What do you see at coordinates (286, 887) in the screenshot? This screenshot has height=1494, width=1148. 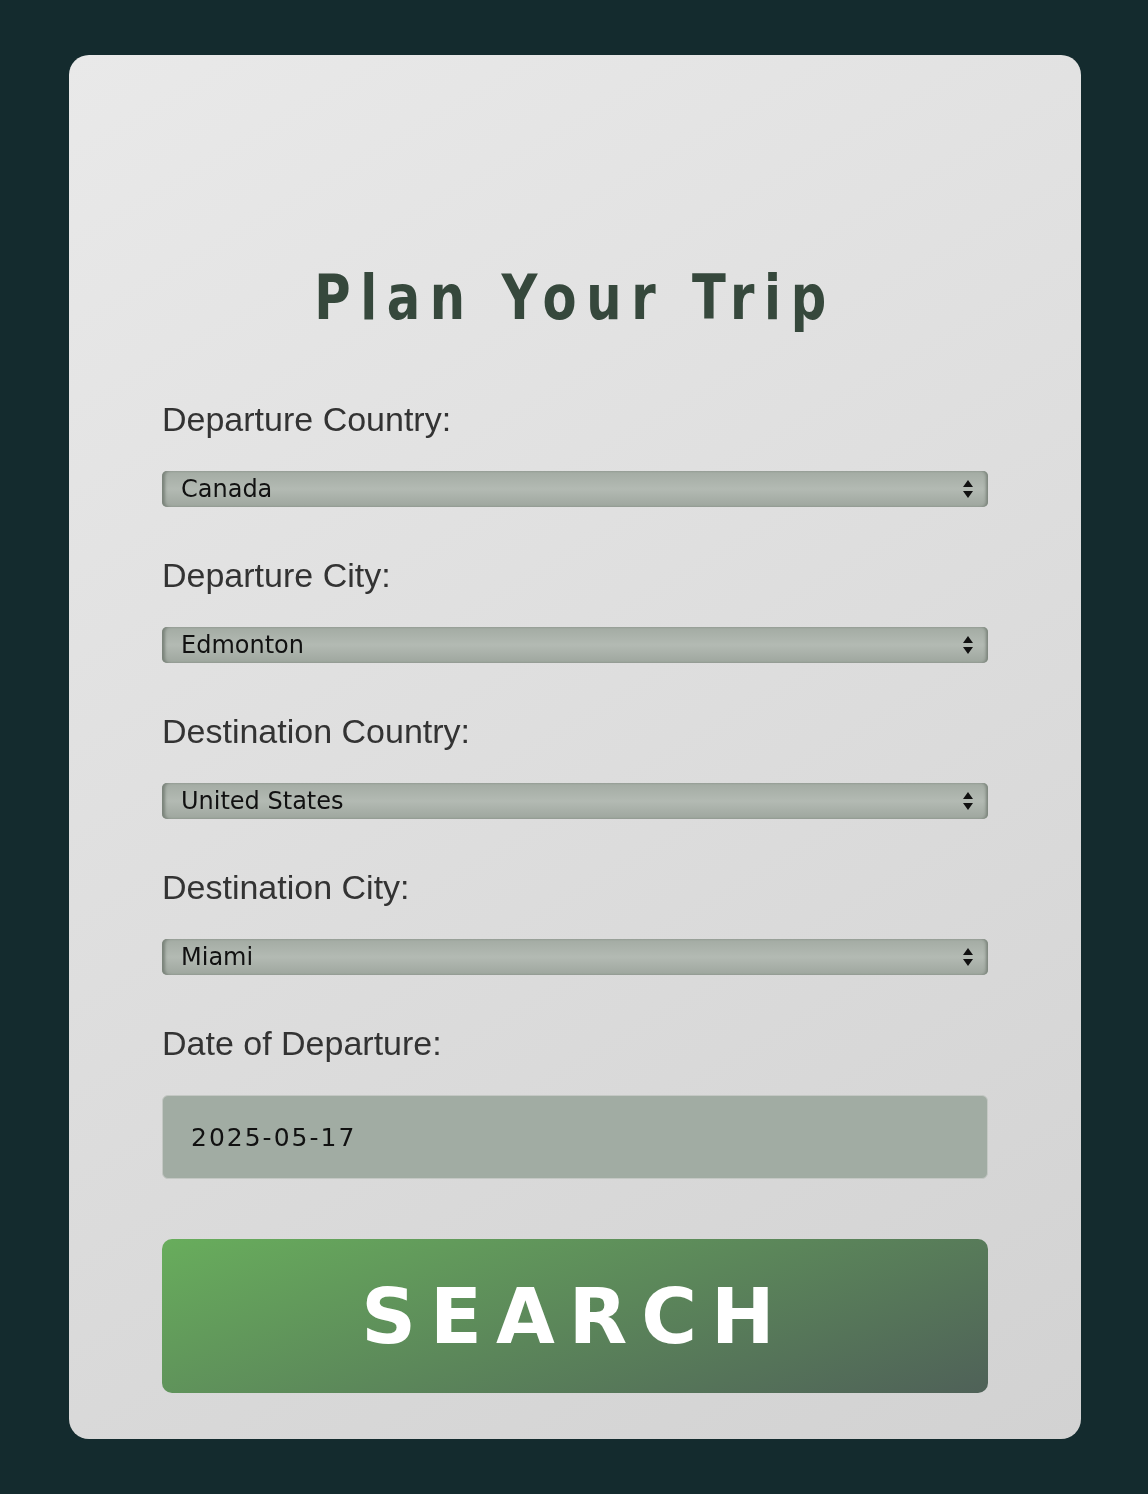 I see `field-label: Destination City:` at bounding box center [286, 887].